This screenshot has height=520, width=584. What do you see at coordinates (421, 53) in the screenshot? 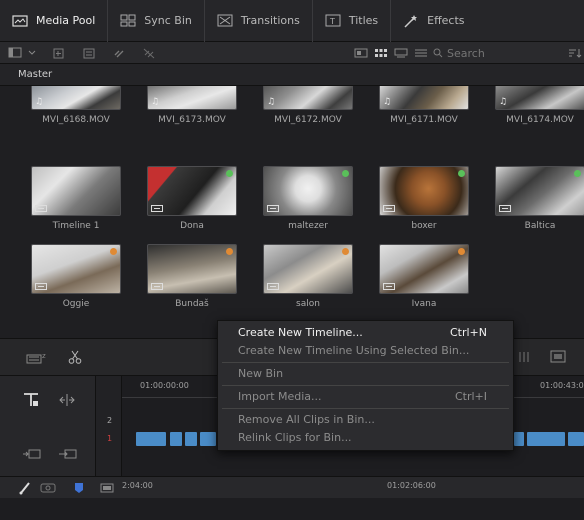
I see `list-view-icon` at bounding box center [421, 53].